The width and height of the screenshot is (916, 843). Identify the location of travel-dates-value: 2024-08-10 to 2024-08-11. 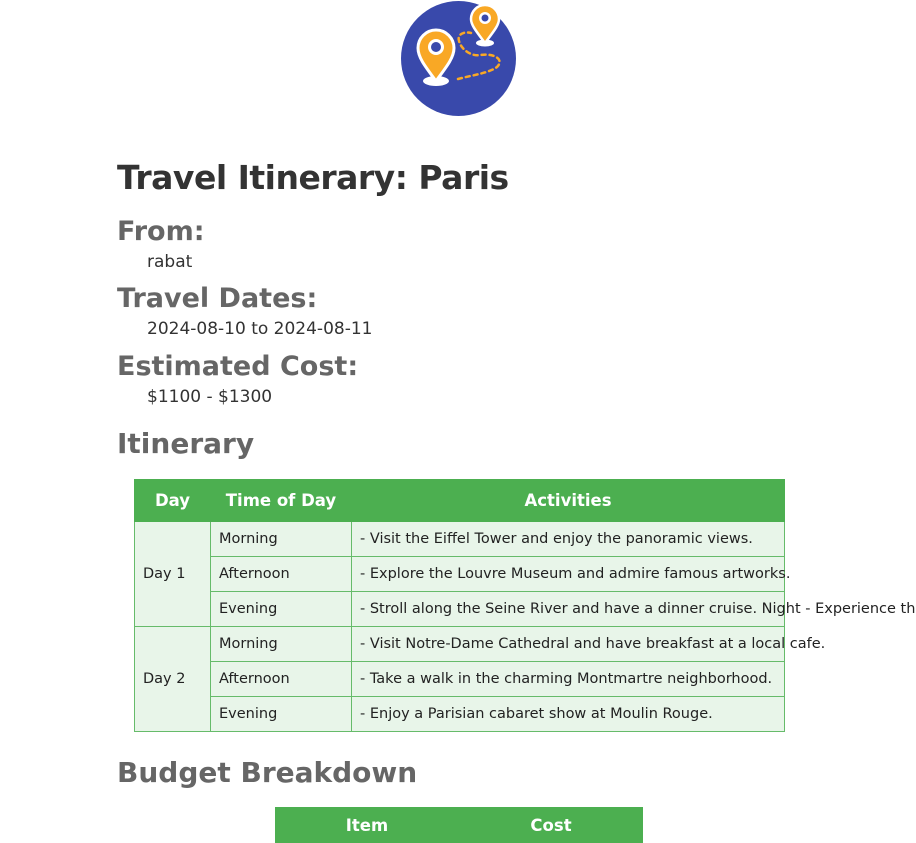
(260, 329).